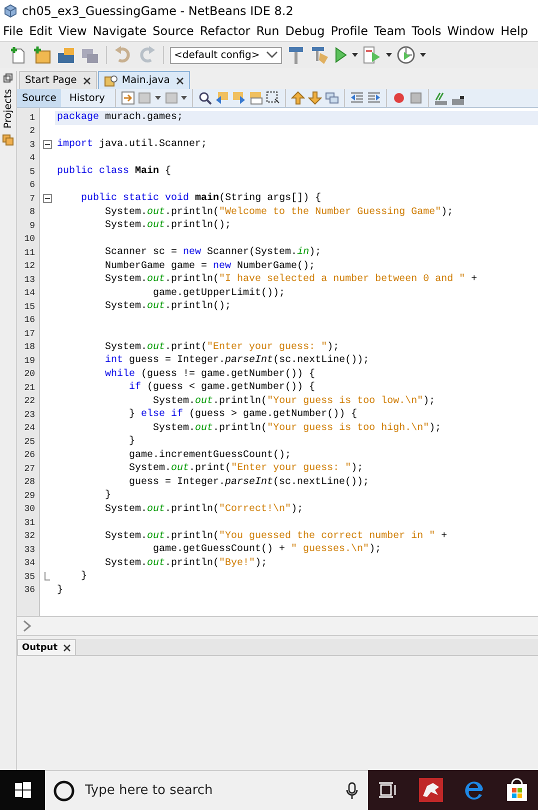 The width and height of the screenshot is (538, 810). What do you see at coordinates (294, 401) in the screenshot?
I see `code-line: System.out.println("Your guess is too low.\n");` at bounding box center [294, 401].